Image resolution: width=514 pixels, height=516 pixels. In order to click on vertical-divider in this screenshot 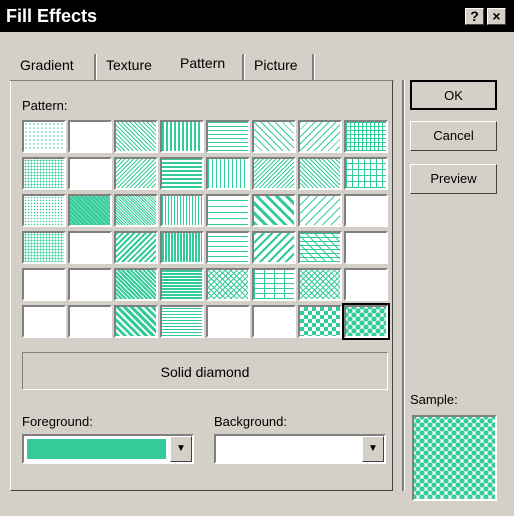, I will do `click(403, 285)`.